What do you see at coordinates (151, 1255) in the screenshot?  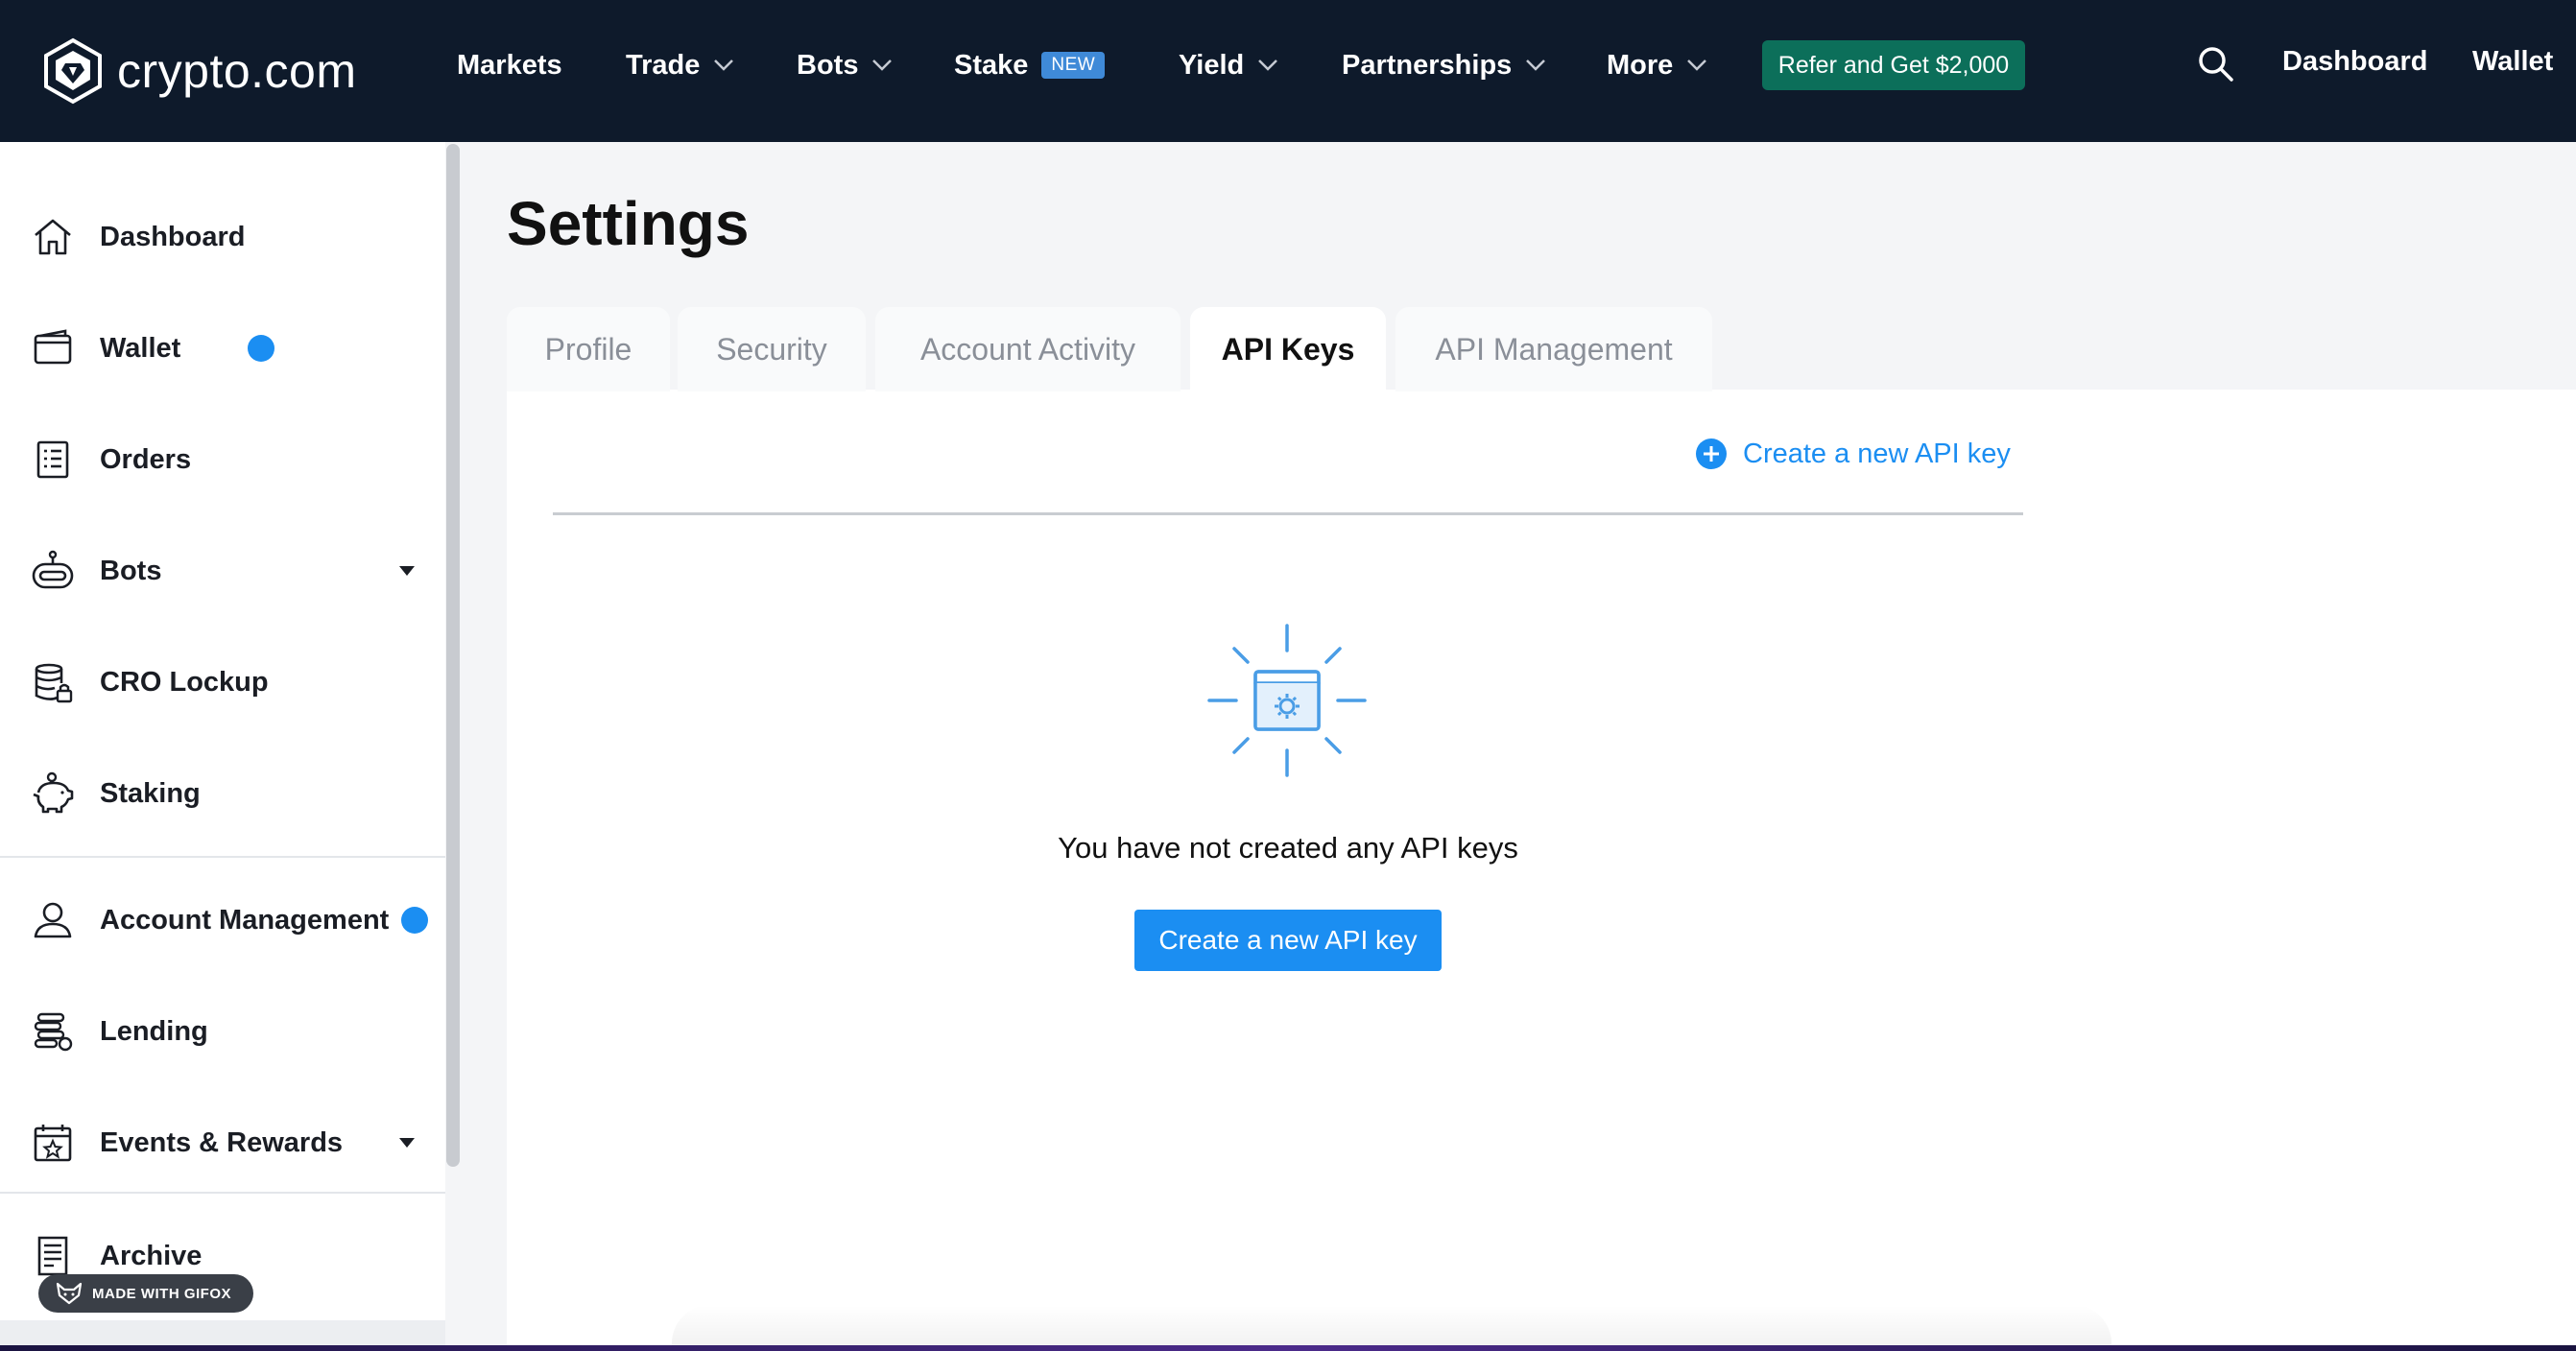 I see `sidebar-item-label: Archive` at bounding box center [151, 1255].